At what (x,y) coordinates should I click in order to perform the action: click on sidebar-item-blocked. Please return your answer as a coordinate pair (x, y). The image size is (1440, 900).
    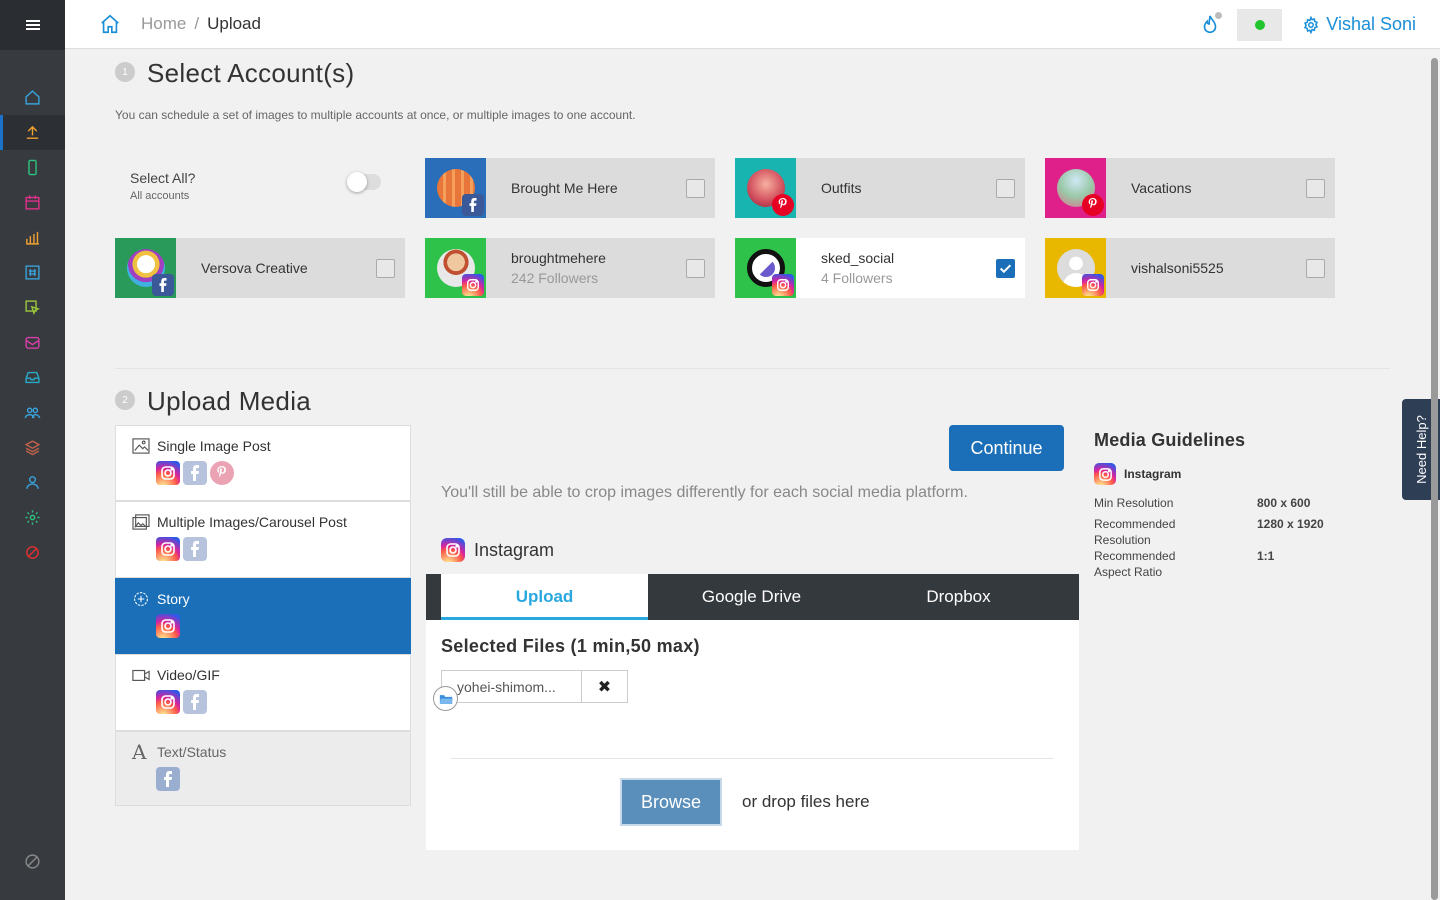
    Looking at the image, I should click on (32, 552).